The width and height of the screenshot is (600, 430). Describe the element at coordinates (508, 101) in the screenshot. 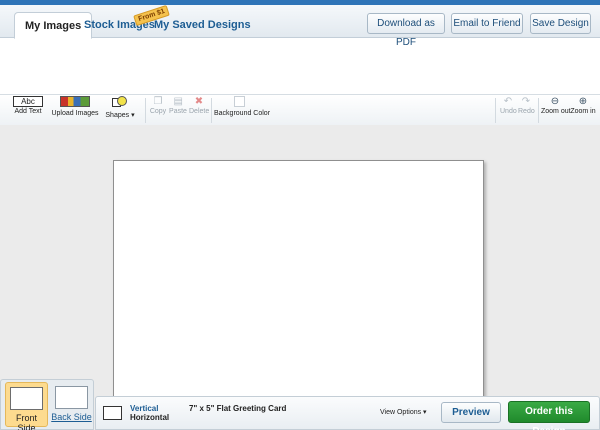

I see `undo-icon: ↶` at that location.